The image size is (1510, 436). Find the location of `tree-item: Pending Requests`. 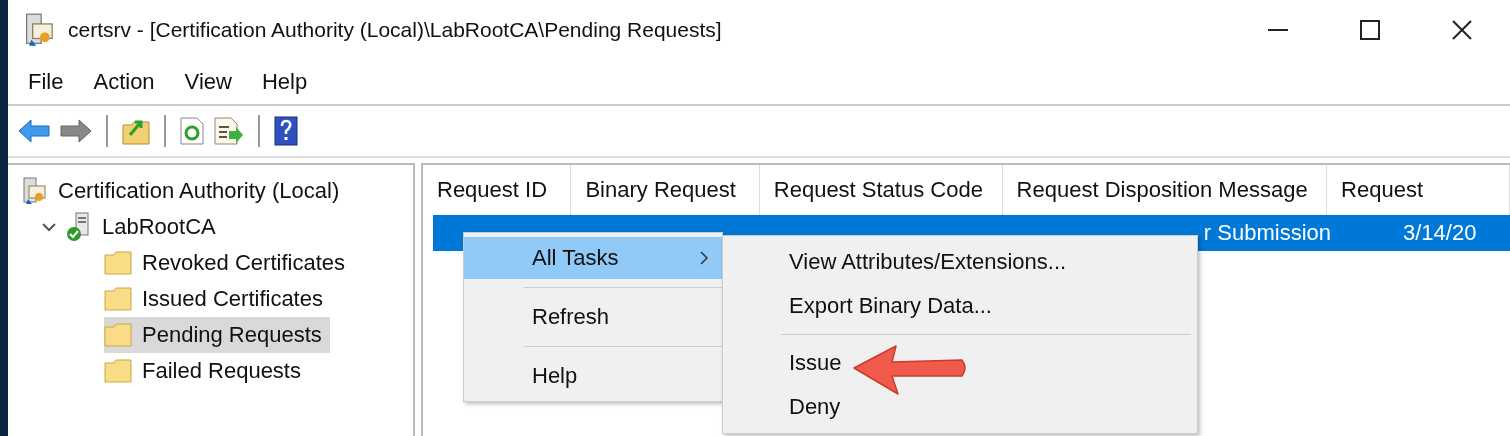

tree-item: Pending Requests is located at coordinates (217, 335).